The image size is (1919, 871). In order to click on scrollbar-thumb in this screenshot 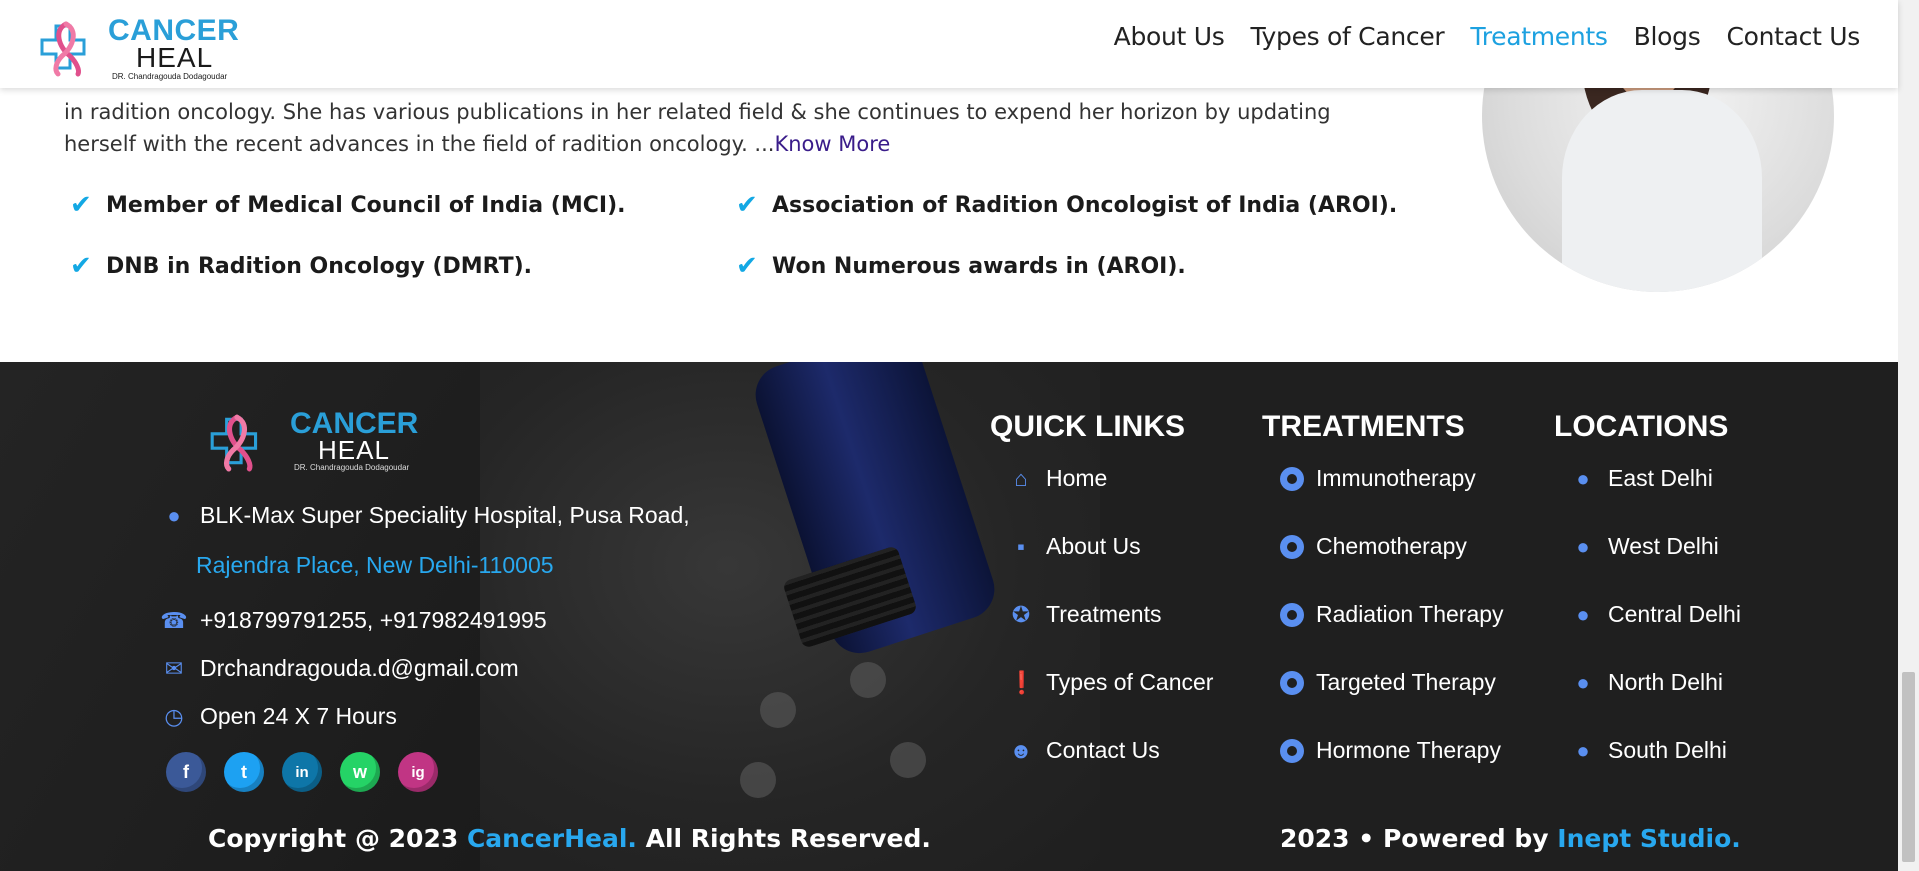, I will do `click(1908, 767)`.